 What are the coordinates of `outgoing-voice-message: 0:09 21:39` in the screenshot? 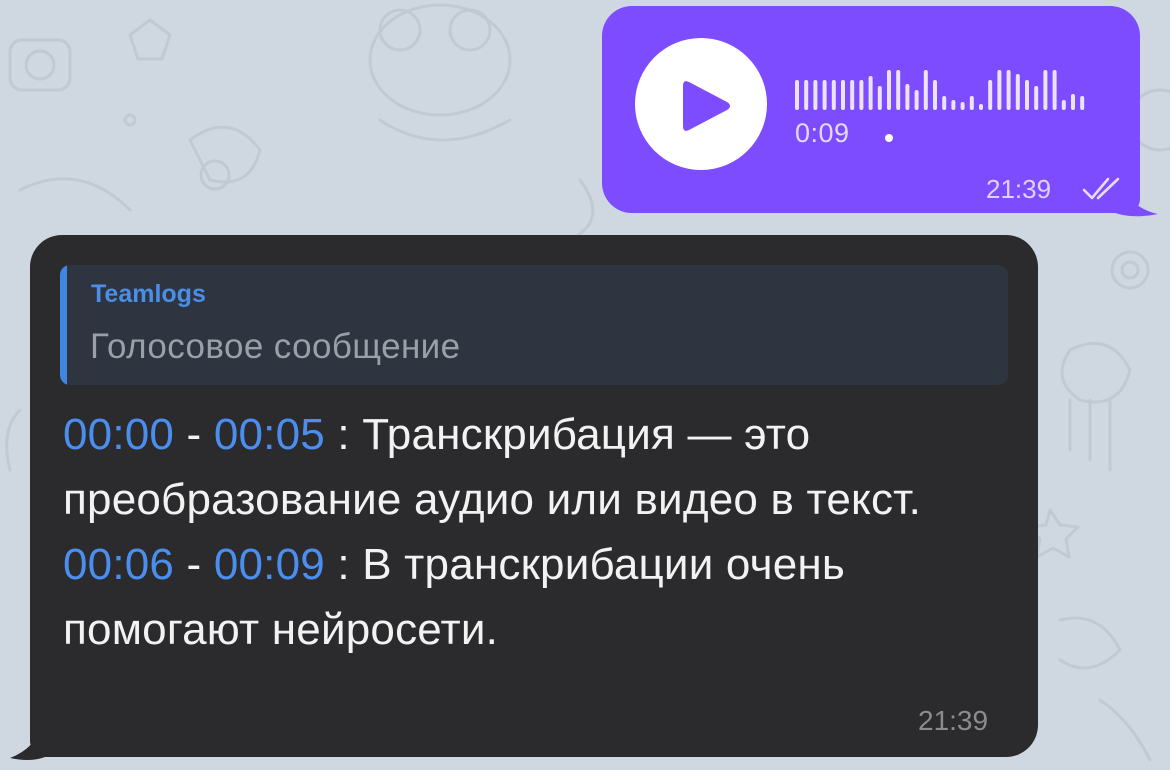 It's located at (871, 109).